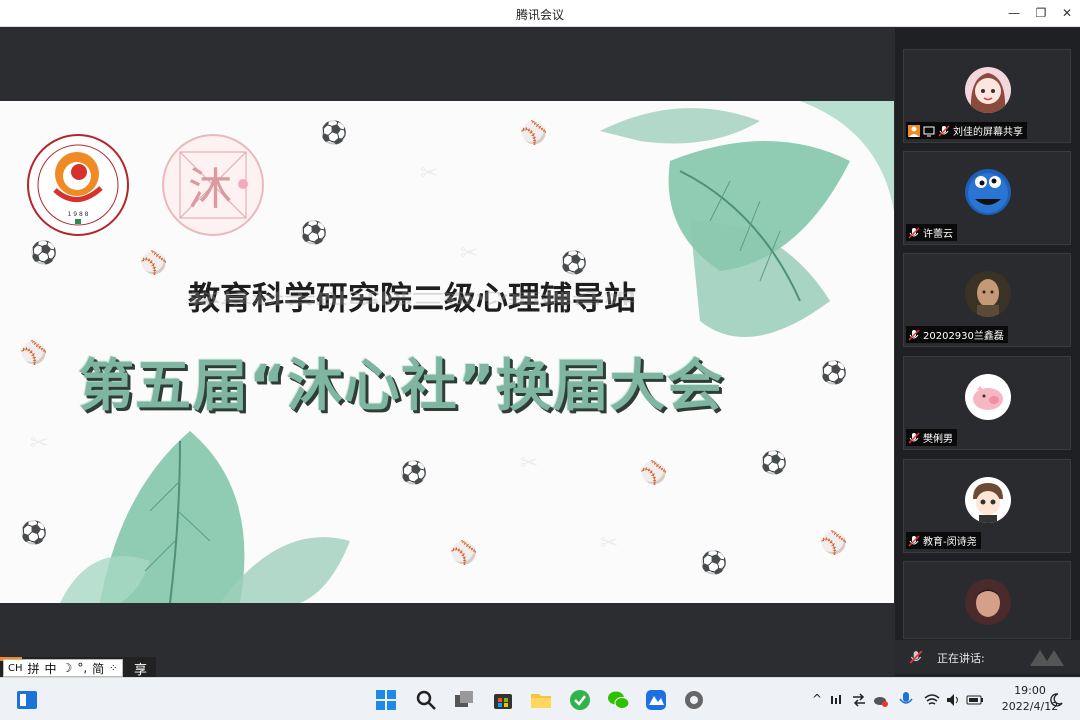 Image resolution: width=1080 pixels, height=720 pixels. What do you see at coordinates (987, 657) in the screenshot?
I see `active-speaker-bar: 正在讲话:` at bounding box center [987, 657].